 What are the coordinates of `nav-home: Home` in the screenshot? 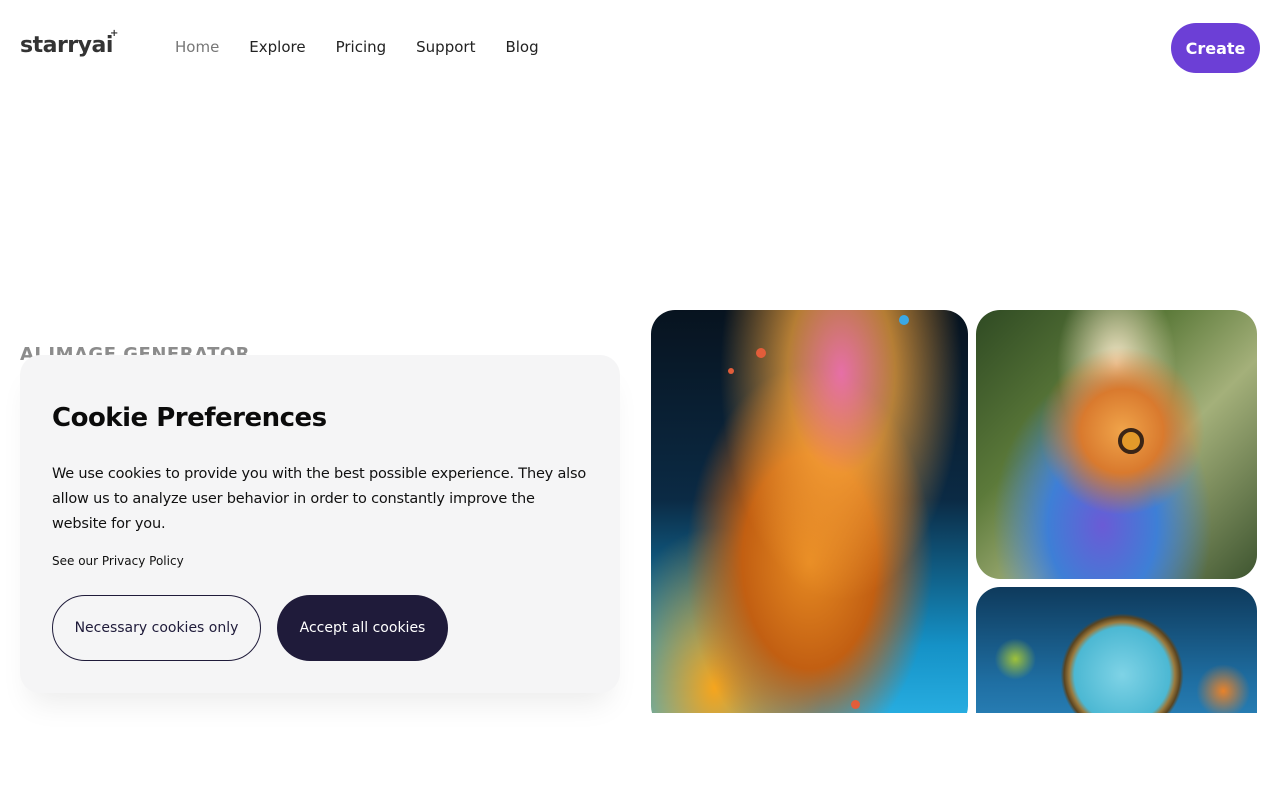 It's located at (197, 47).